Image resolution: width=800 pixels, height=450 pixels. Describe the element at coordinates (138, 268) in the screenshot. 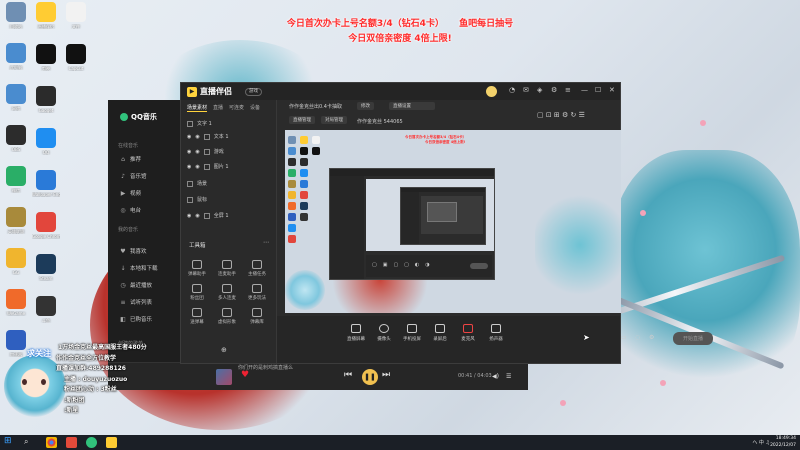

I see `qq-item-local: ↓ 本地和下载` at that location.